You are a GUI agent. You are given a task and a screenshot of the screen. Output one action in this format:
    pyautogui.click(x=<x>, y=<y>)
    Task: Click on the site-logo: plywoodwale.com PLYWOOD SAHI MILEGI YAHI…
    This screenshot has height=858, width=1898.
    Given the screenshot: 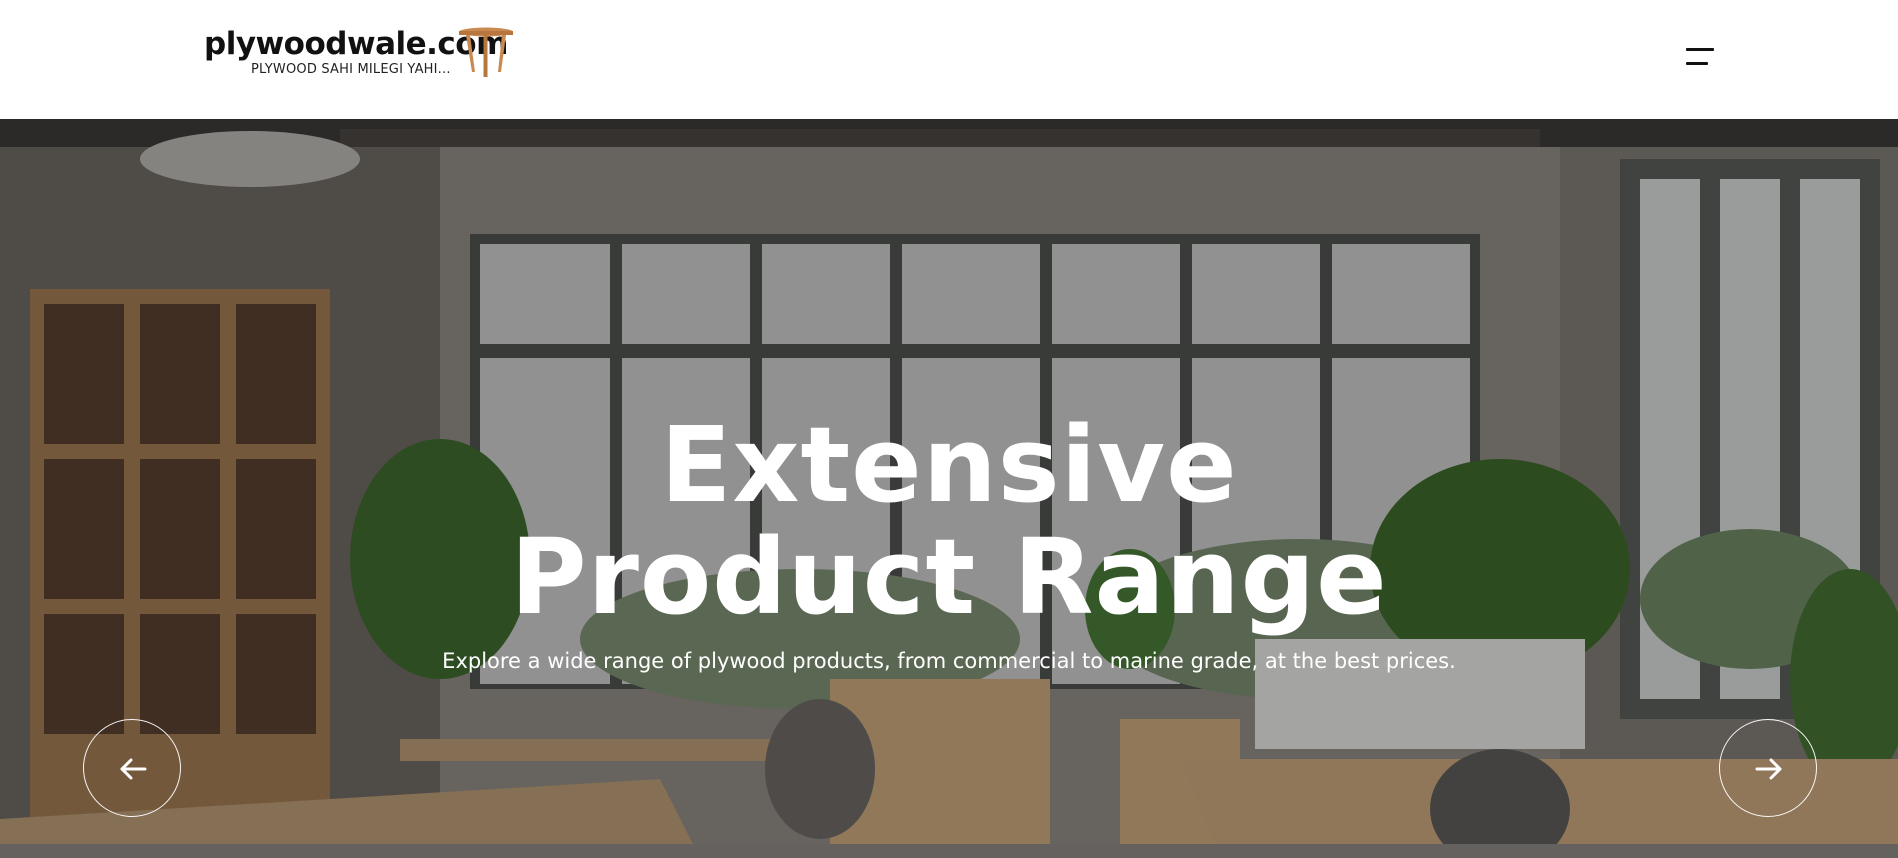 What is the action you would take?
    pyautogui.click(x=364, y=54)
    